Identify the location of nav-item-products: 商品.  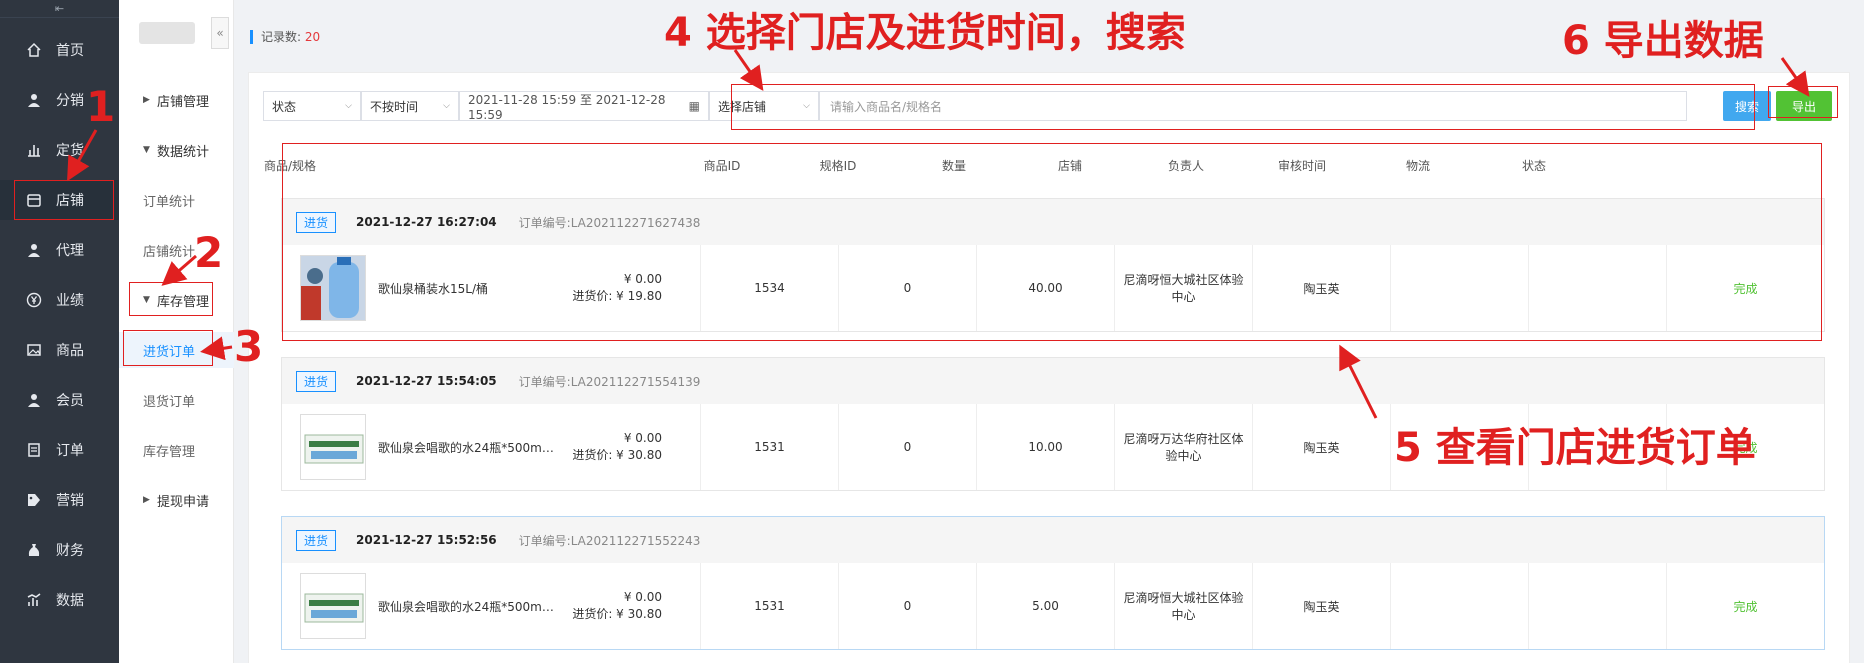
(59, 350).